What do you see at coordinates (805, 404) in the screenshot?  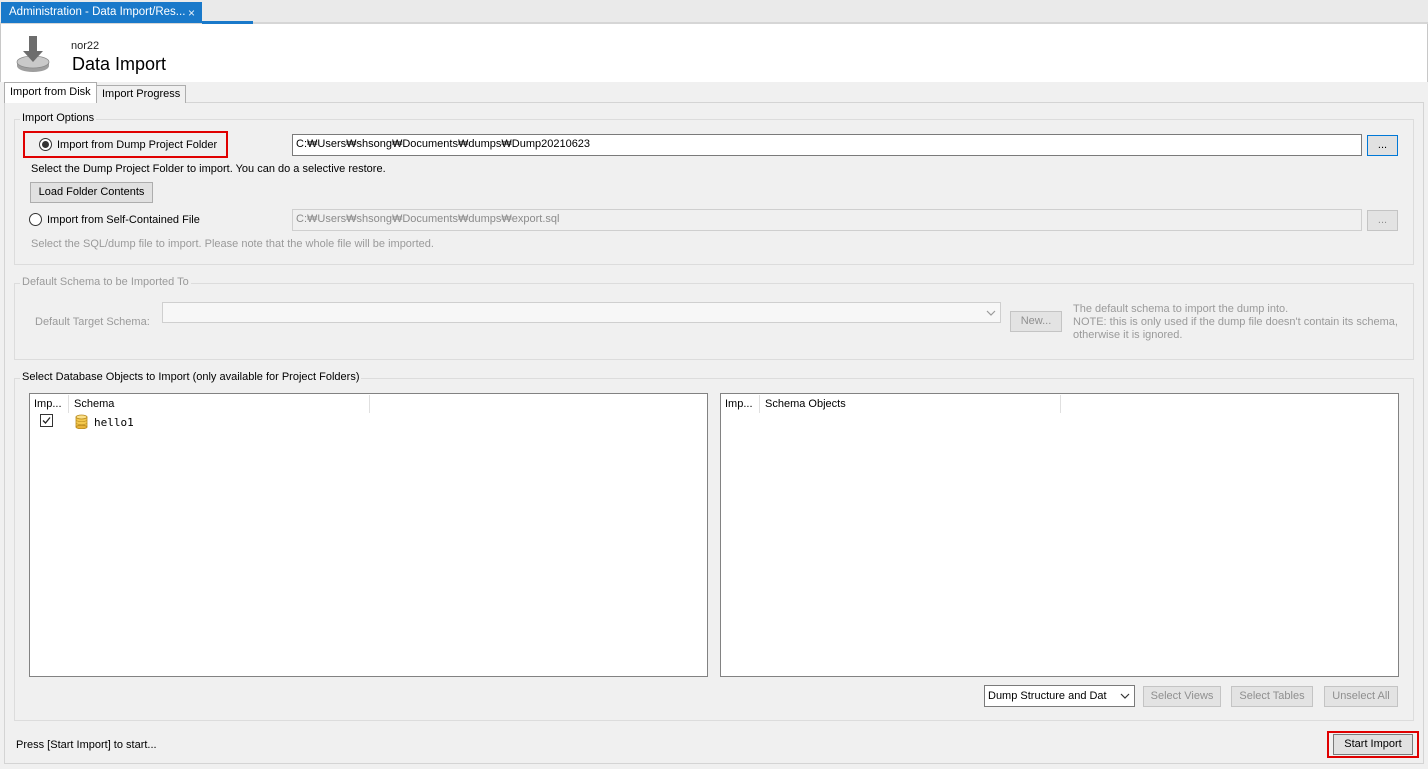 I see `objects-list-schema-objects-column-header: Schema Objects` at bounding box center [805, 404].